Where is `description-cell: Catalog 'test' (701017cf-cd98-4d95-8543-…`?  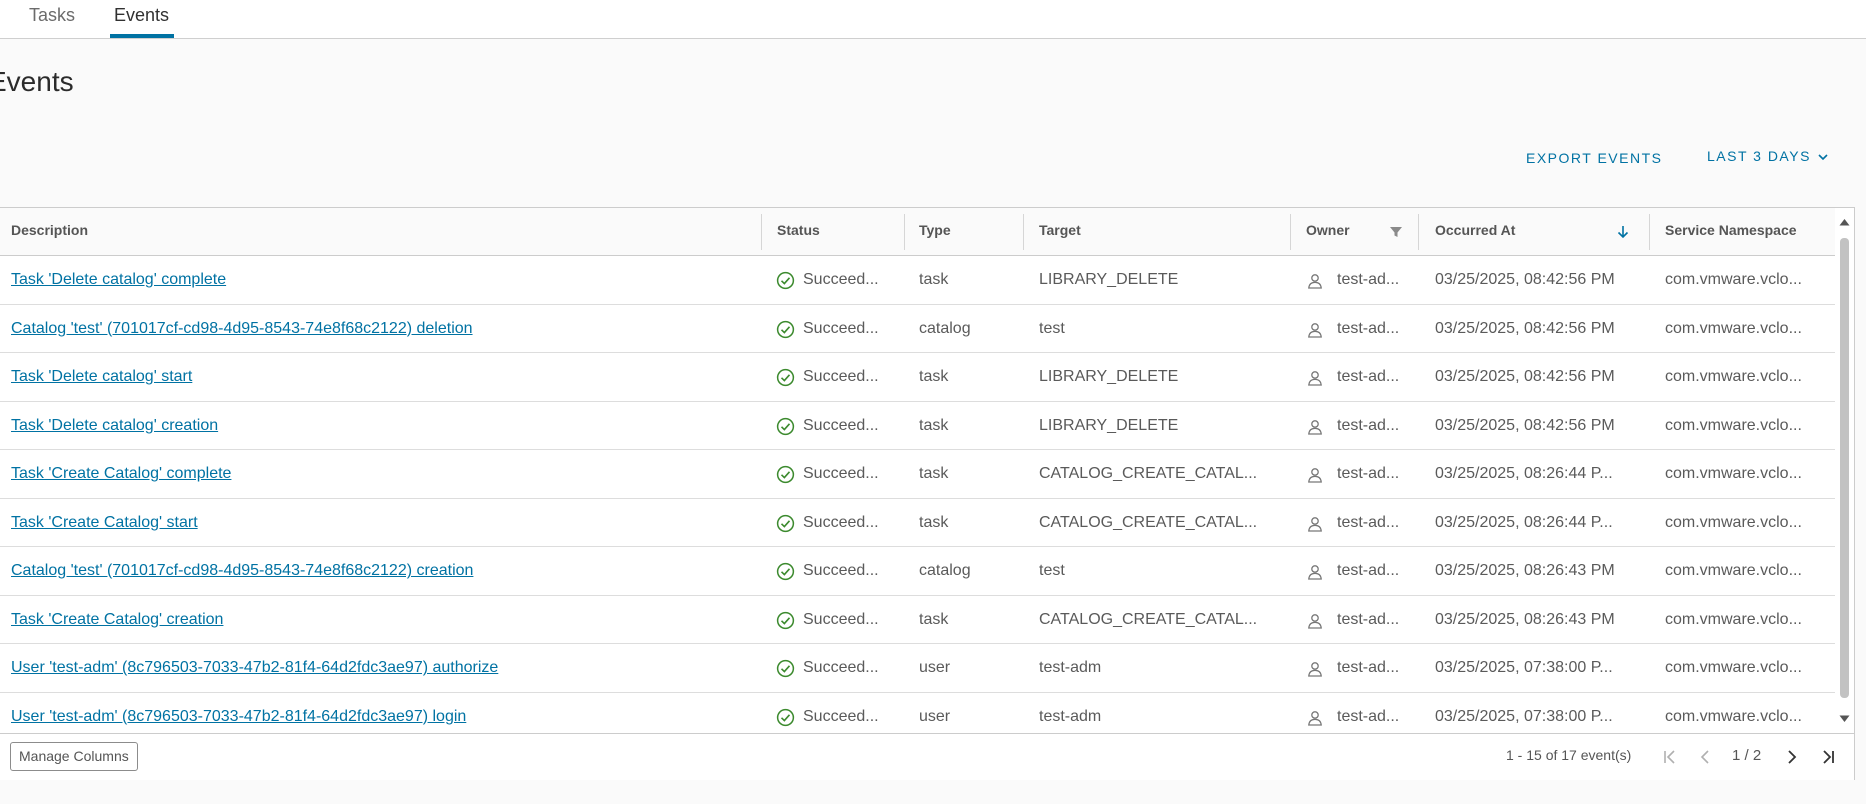
description-cell: Catalog 'test' (701017cf-cd98-4d95-8543-… is located at coordinates (381, 571).